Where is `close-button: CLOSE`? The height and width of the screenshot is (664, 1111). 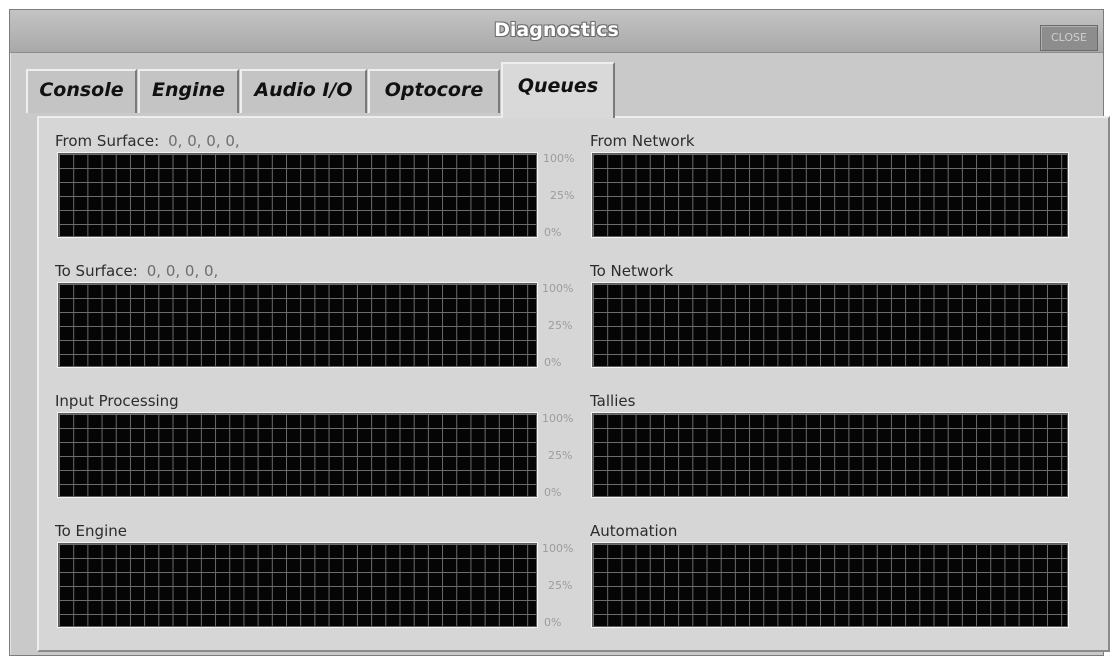 close-button: CLOSE is located at coordinates (1069, 38).